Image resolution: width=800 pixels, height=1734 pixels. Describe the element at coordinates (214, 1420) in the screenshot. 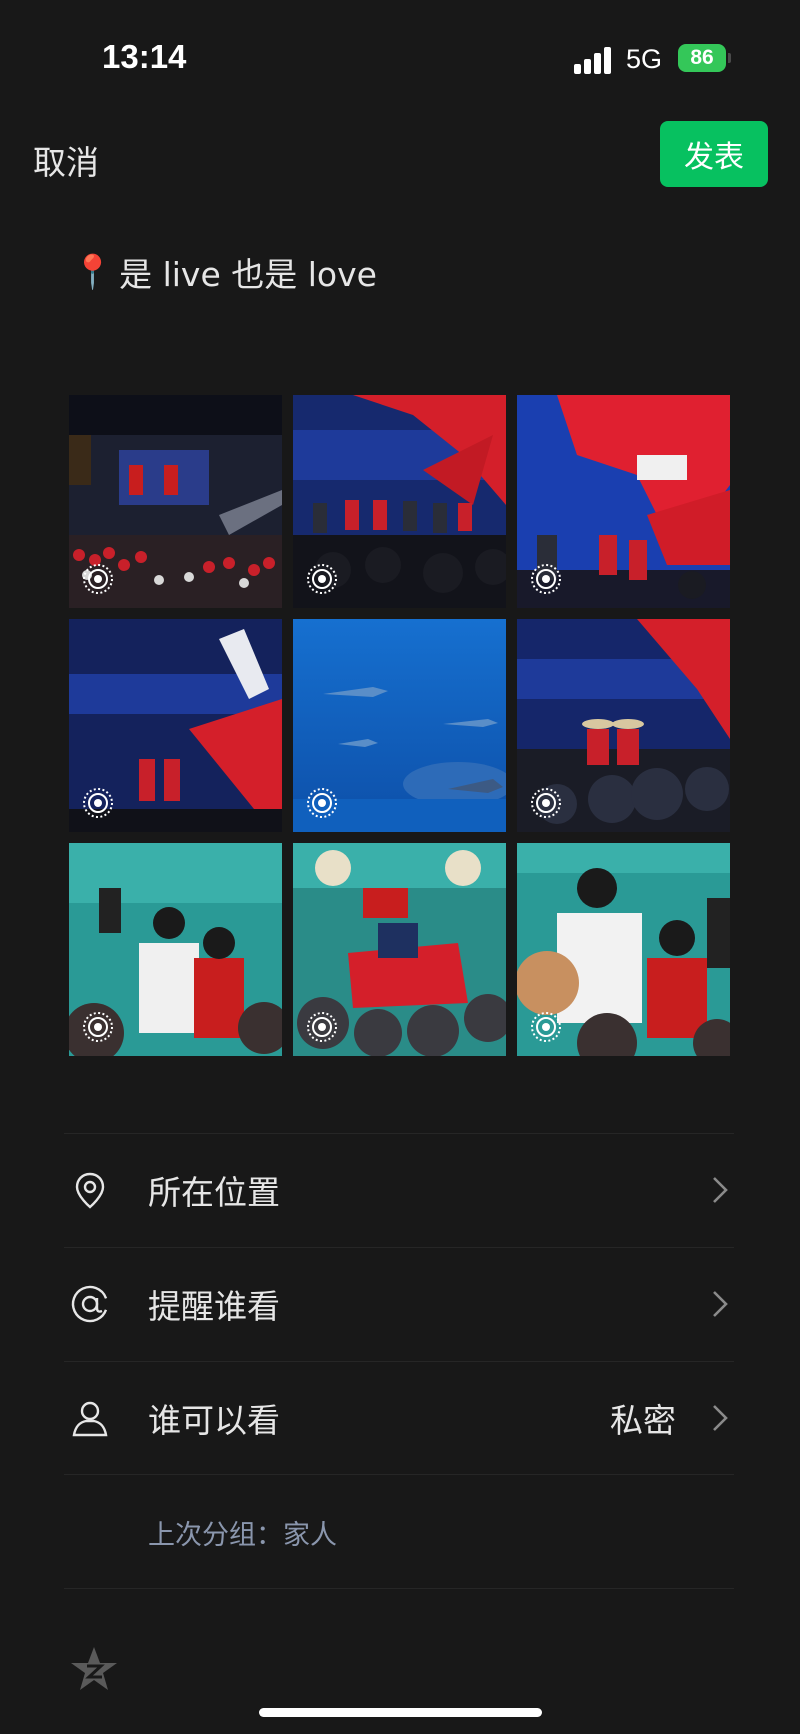

I see `visibility-label: 谁可以看` at that location.